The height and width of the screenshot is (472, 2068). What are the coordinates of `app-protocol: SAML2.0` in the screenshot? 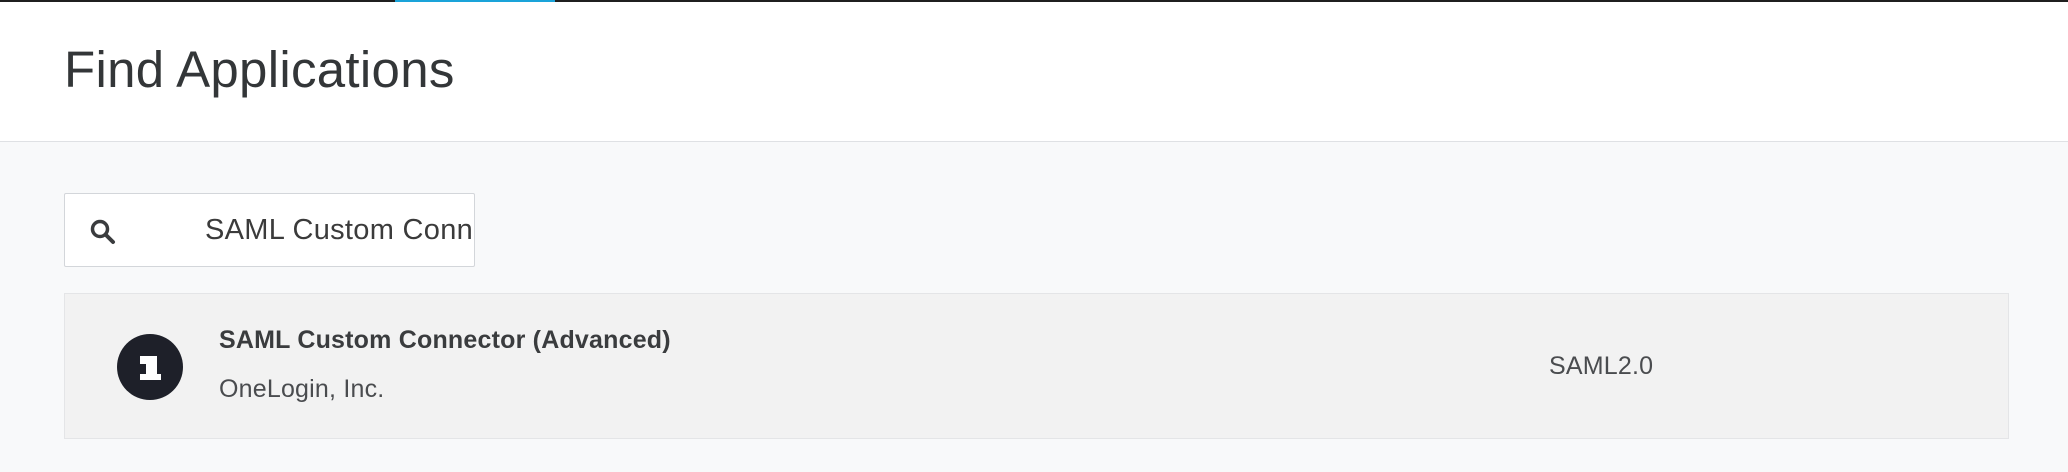 It's located at (1601, 366).